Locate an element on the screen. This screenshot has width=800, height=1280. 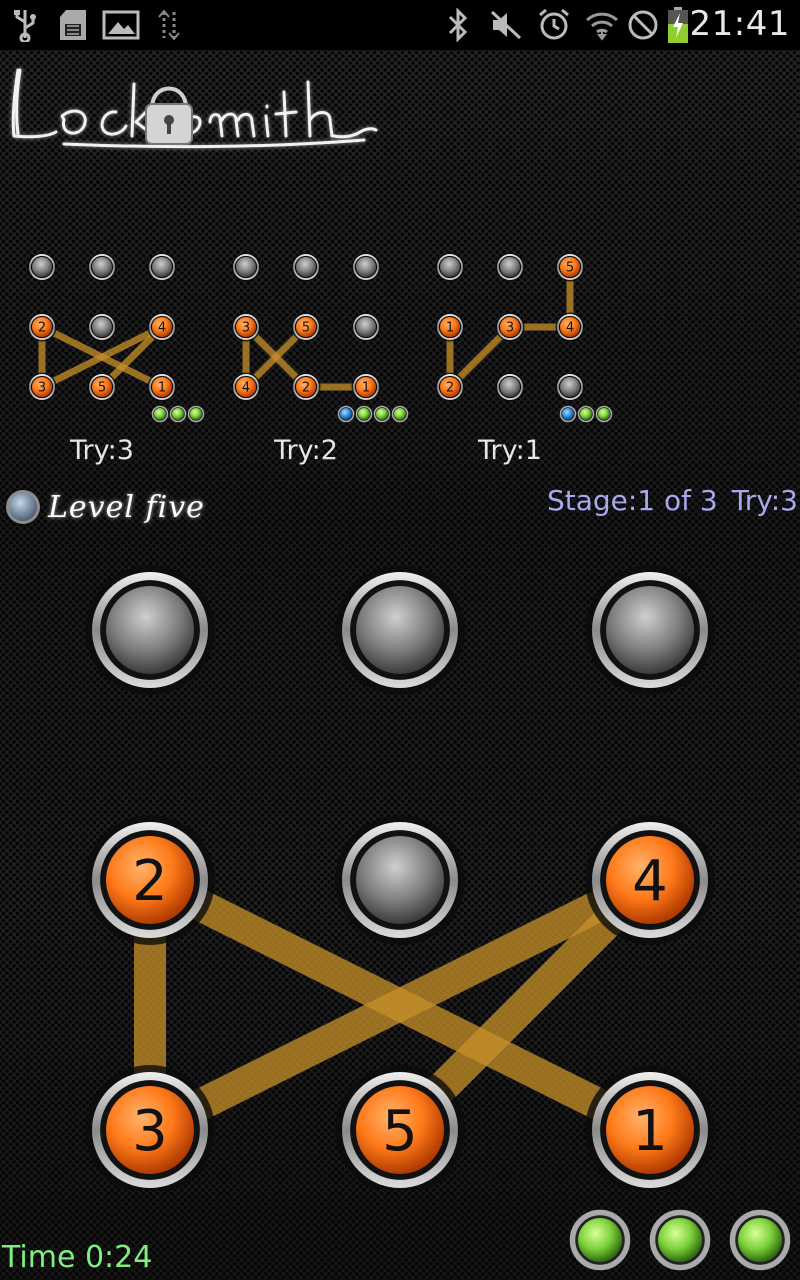
history-1-node-3: 3 is located at coordinates (42, 387).